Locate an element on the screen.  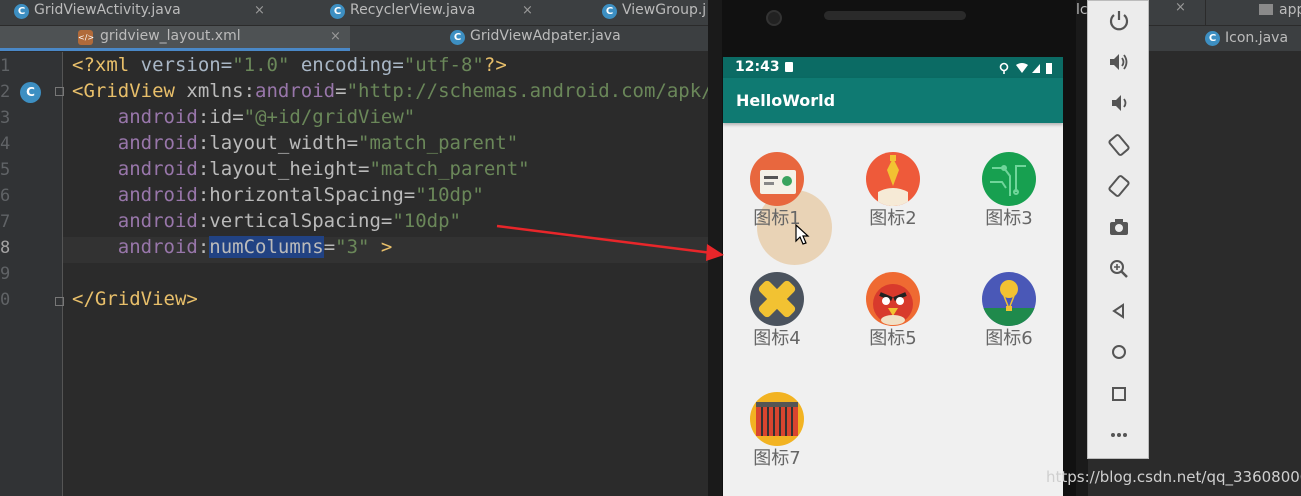
annotation-arrow is located at coordinates (610, 242).